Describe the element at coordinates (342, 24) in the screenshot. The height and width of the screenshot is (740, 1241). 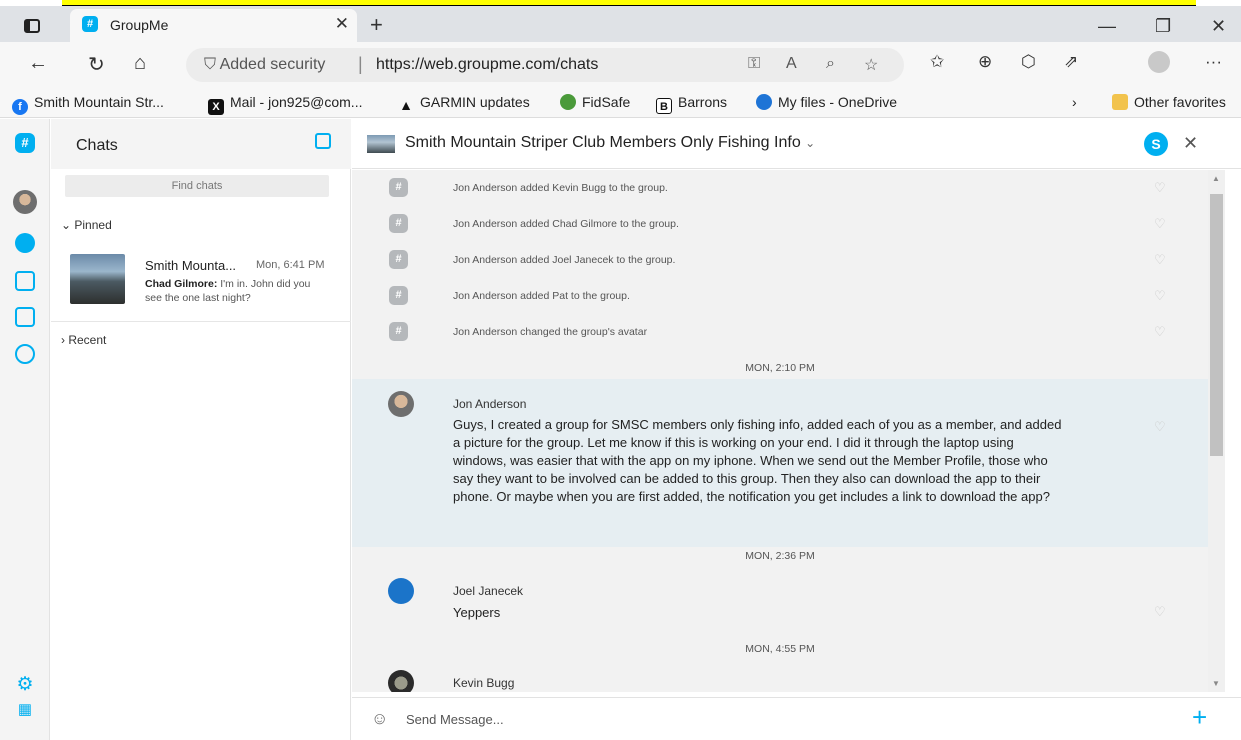
I see `tab-close-icon: ✕` at that location.